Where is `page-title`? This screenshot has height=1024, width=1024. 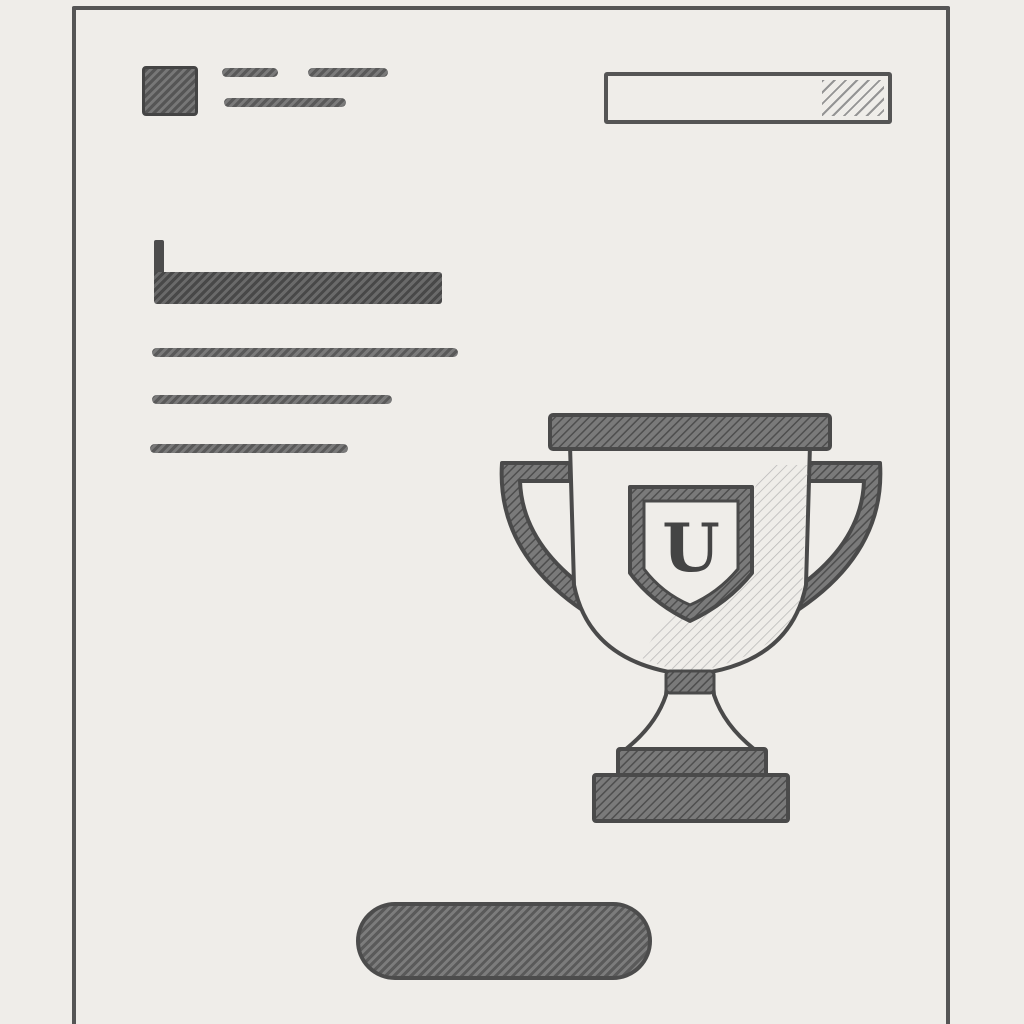
page-title is located at coordinates (298, 288).